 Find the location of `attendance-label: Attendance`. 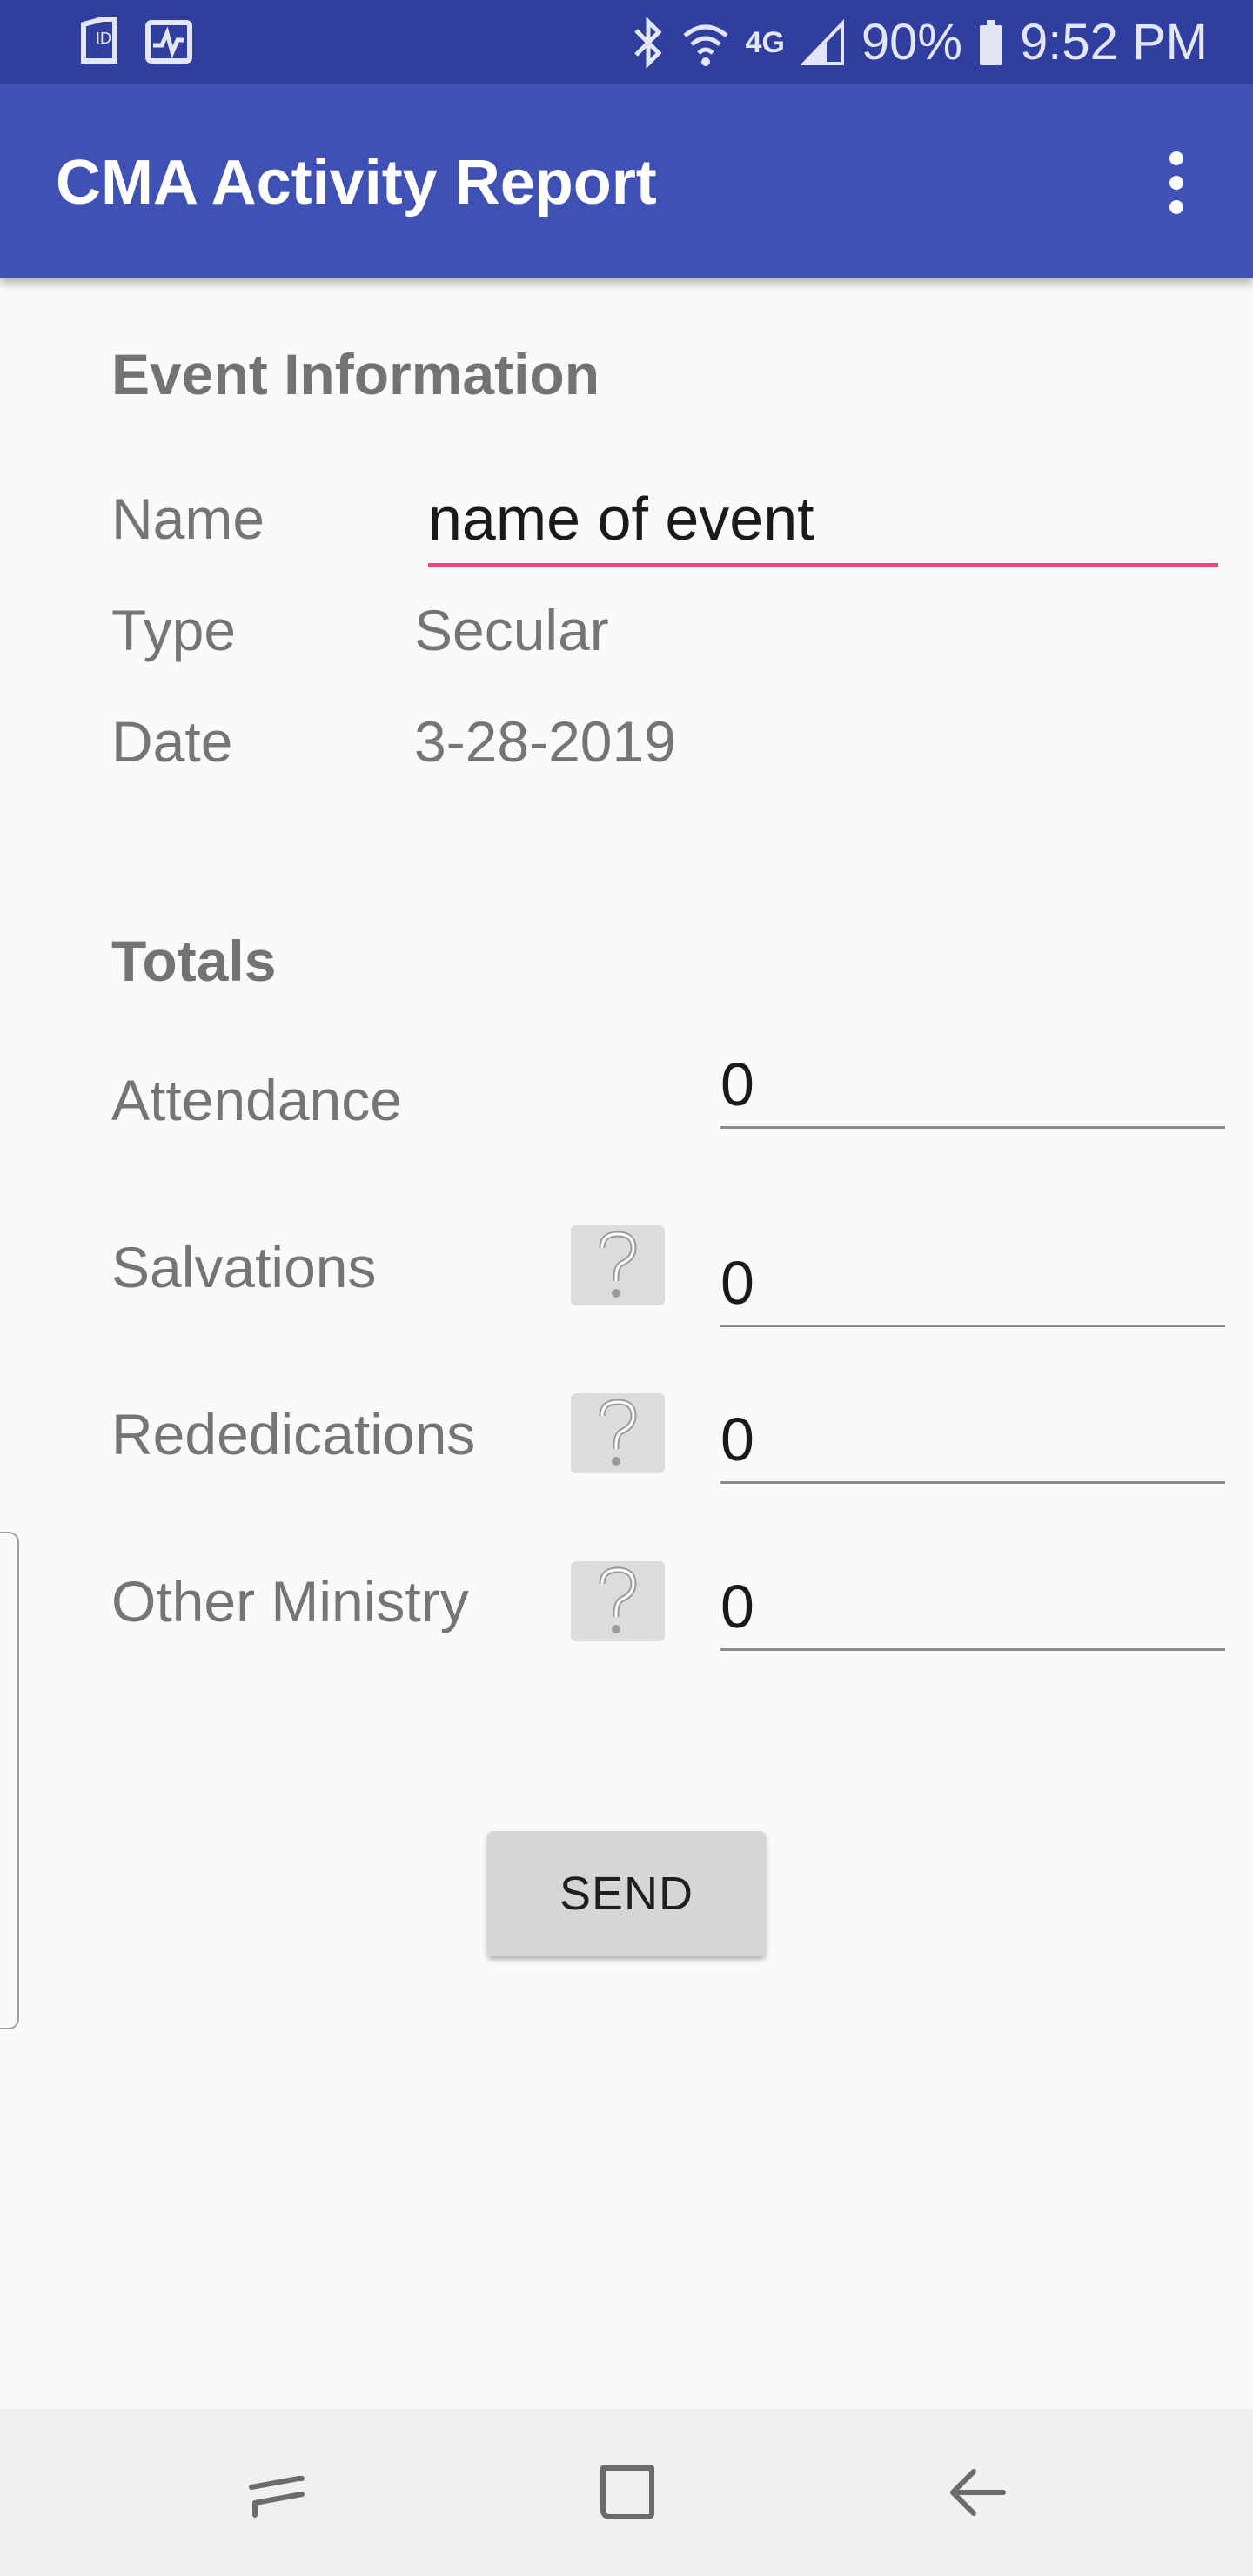

attendance-label: Attendance is located at coordinates (256, 1100).